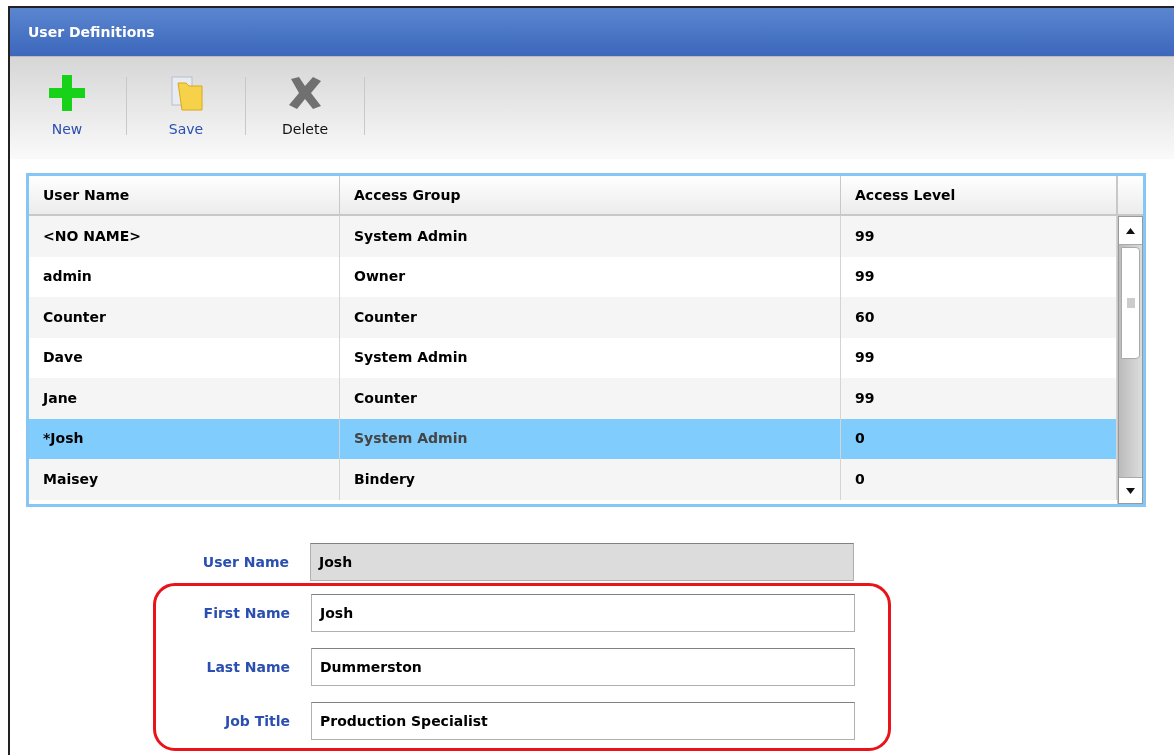 This screenshot has width=1174, height=755. I want to click on field-label: Last Name, so click(248, 667).